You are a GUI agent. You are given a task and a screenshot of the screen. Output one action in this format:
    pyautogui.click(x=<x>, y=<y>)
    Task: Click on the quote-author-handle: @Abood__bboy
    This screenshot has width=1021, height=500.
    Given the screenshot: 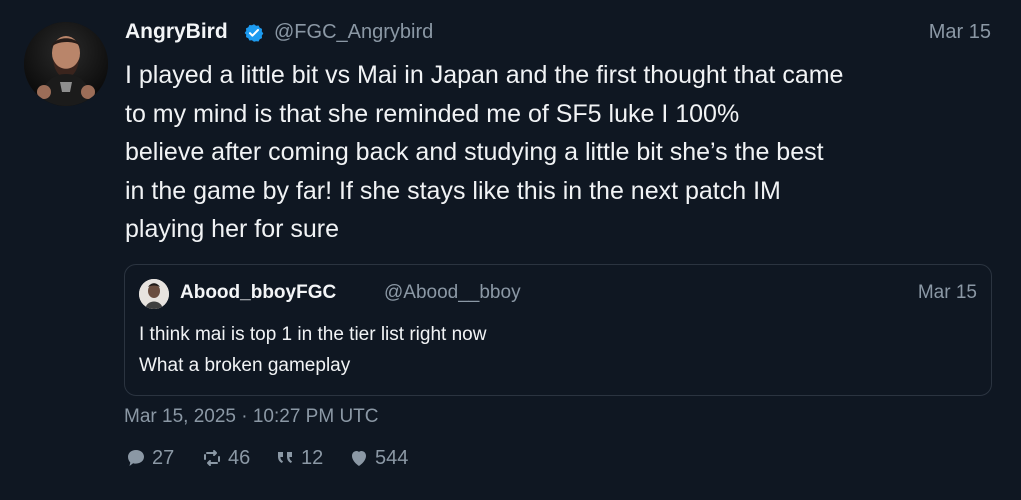 What is the action you would take?
    pyautogui.click(x=452, y=293)
    